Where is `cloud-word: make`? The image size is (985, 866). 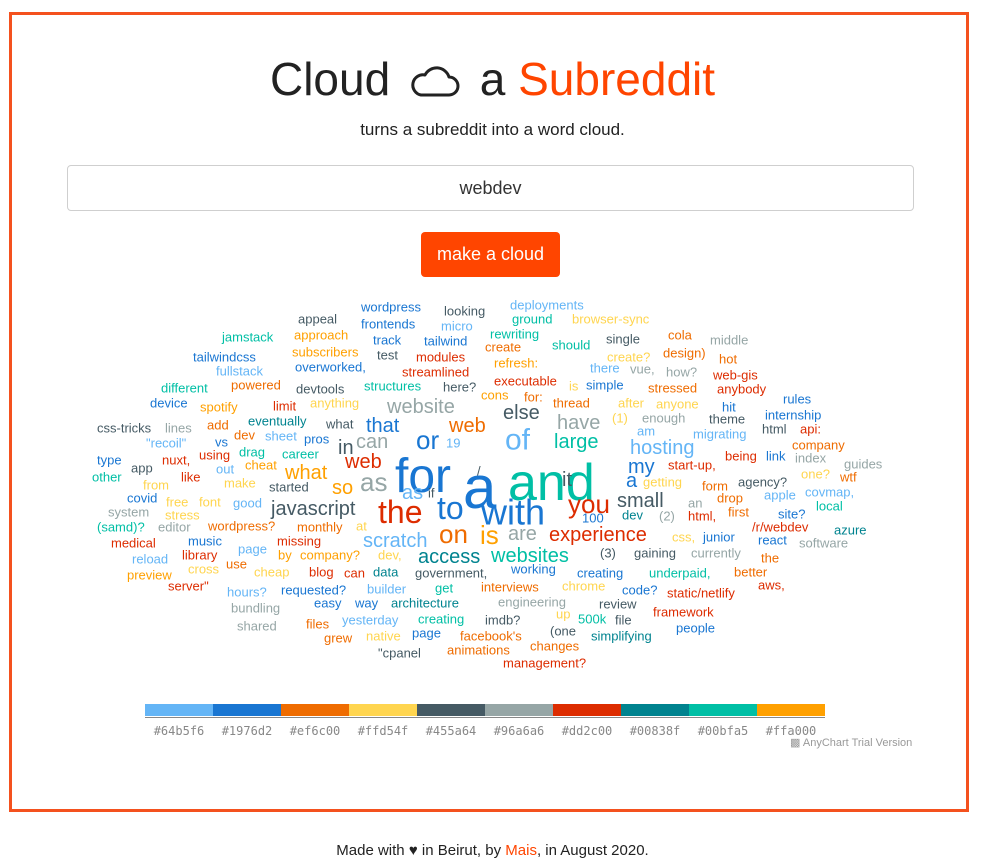
cloud-word: make is located at coordinates (240, 483).